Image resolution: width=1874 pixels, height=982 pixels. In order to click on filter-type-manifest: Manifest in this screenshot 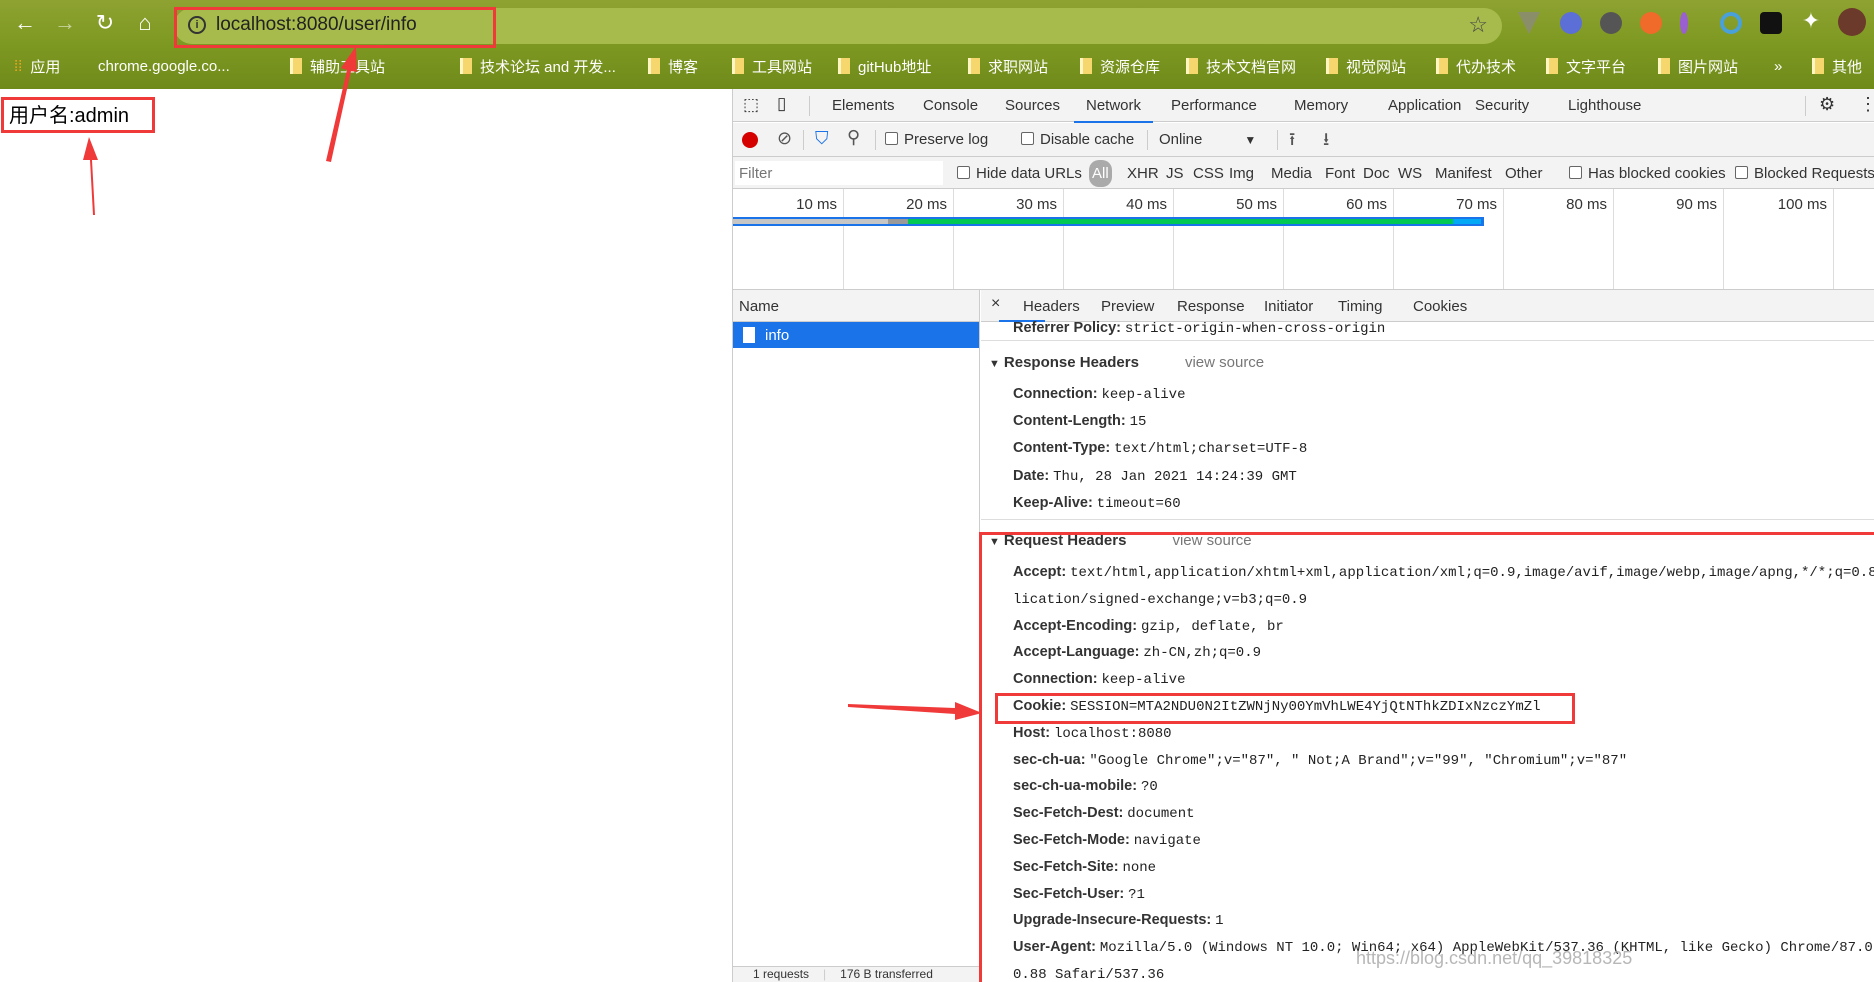, I will do `click(1463, 173)`.